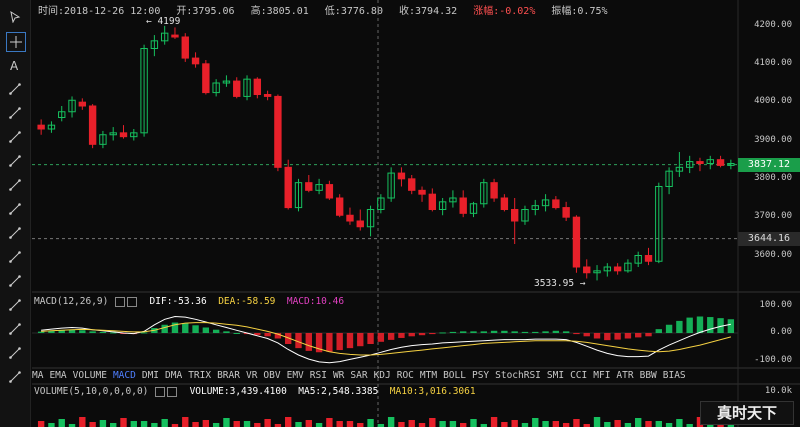 This screenshot has width=800, height=427. I want to click on tab-bbw: BBW, so click(648, 375).